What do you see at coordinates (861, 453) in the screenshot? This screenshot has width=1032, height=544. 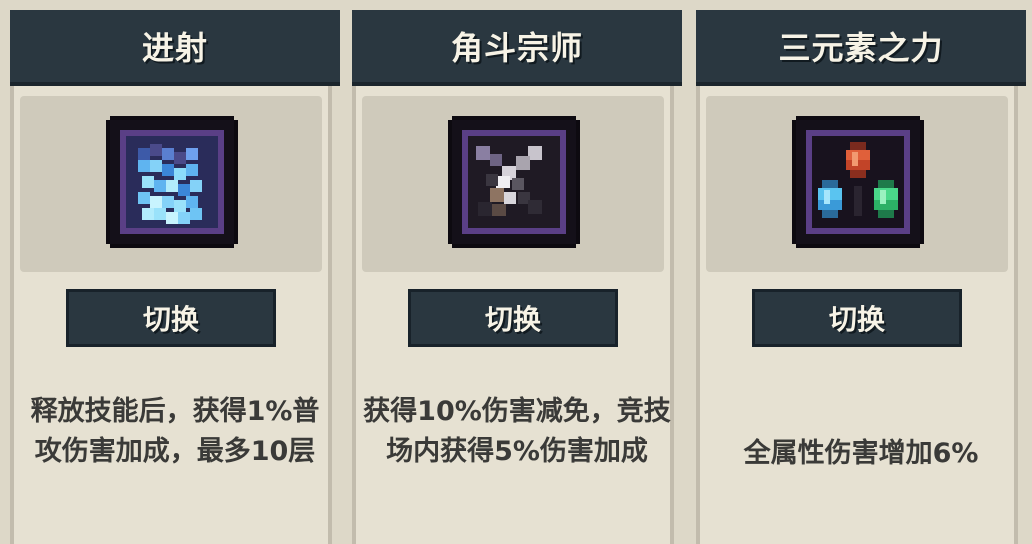 I see `talent-description: 全属性伤害增加6%` at bounding box center [861, 453].